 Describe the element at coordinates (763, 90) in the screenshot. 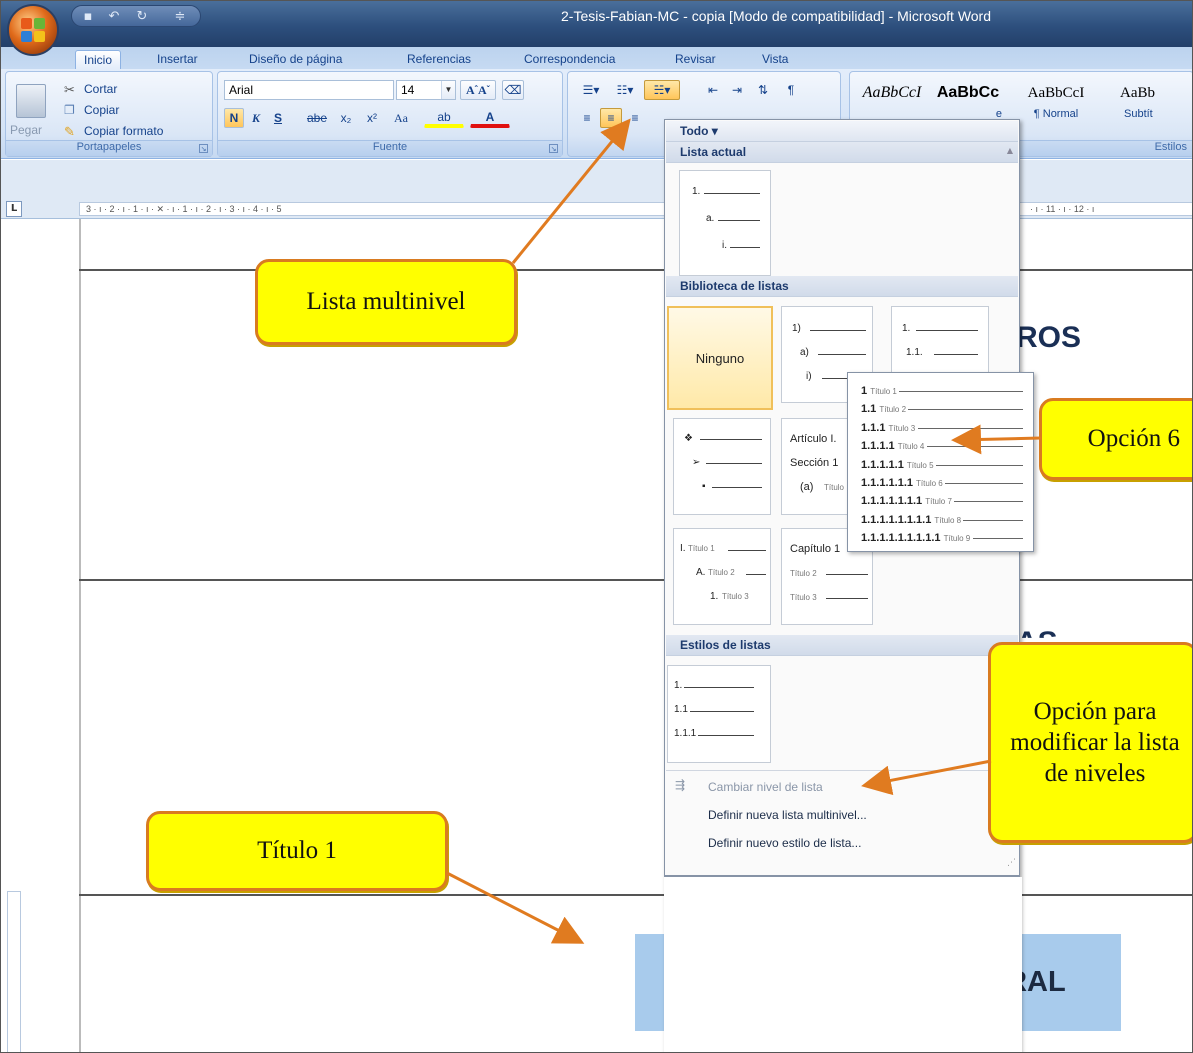

I see `sort-icon: ⇅` at that location.